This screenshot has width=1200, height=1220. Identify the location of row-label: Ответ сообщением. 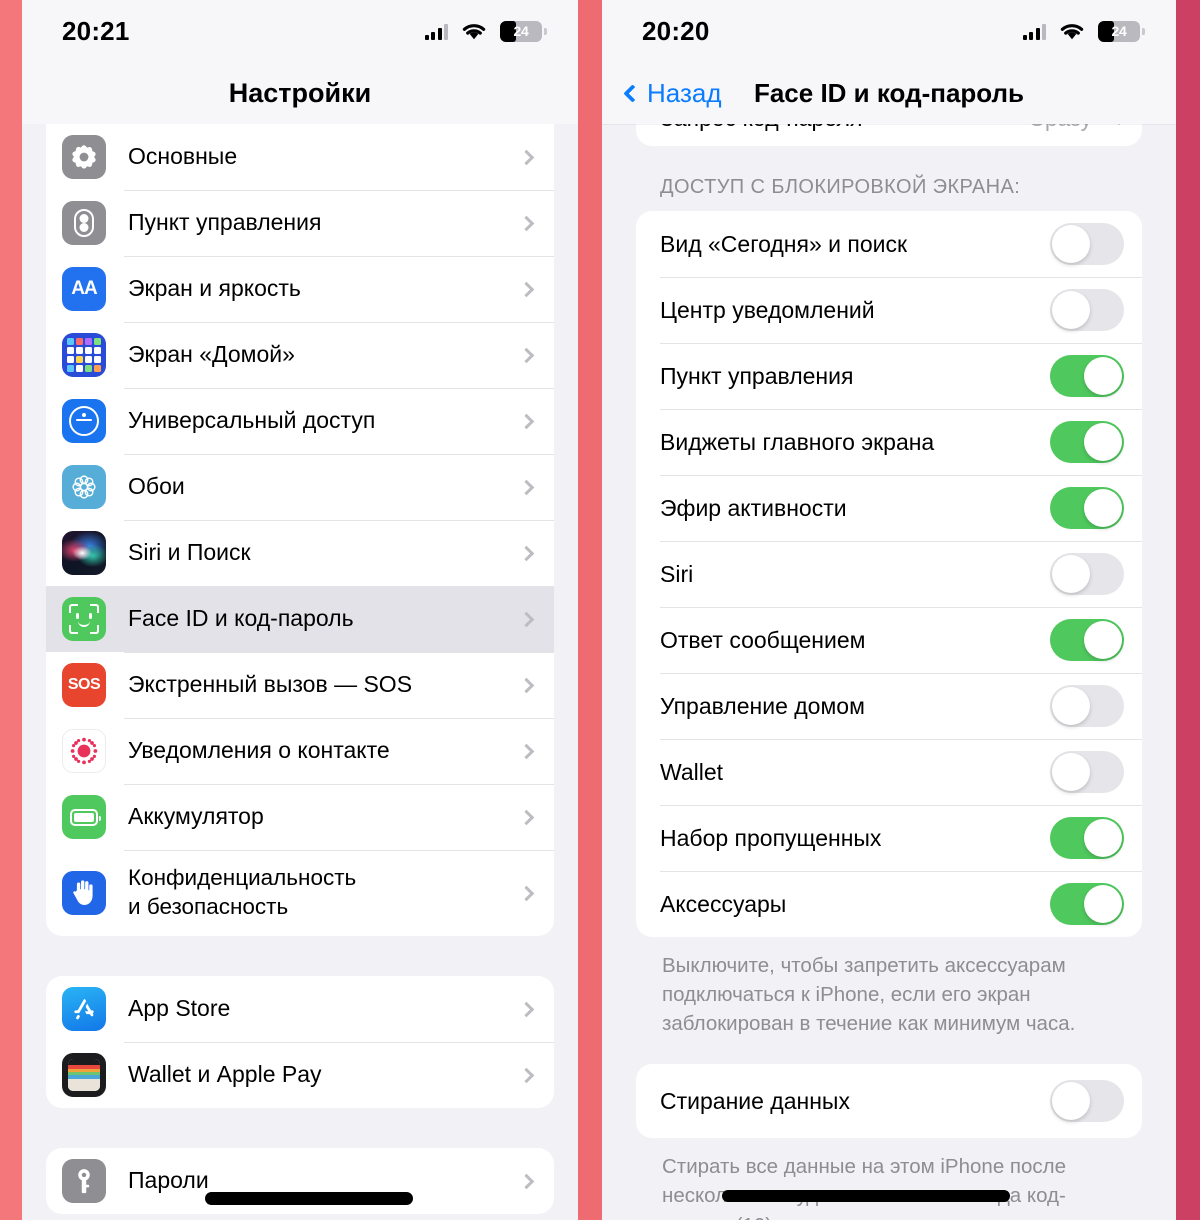
(763, 639).